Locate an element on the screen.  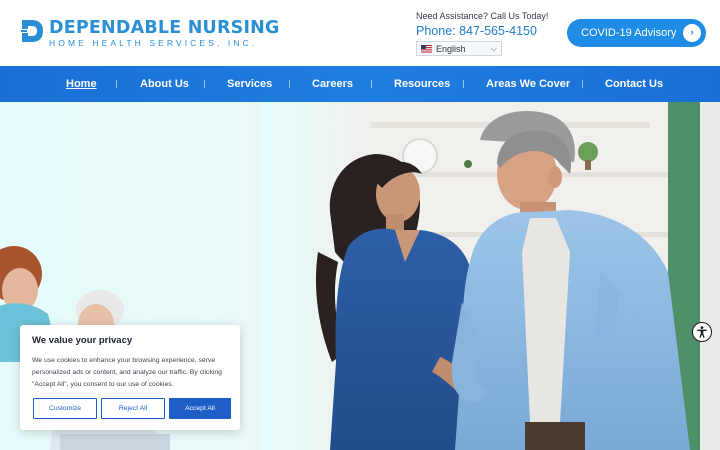
nav-resources-label: Resources is located at coordinates (422, 84).